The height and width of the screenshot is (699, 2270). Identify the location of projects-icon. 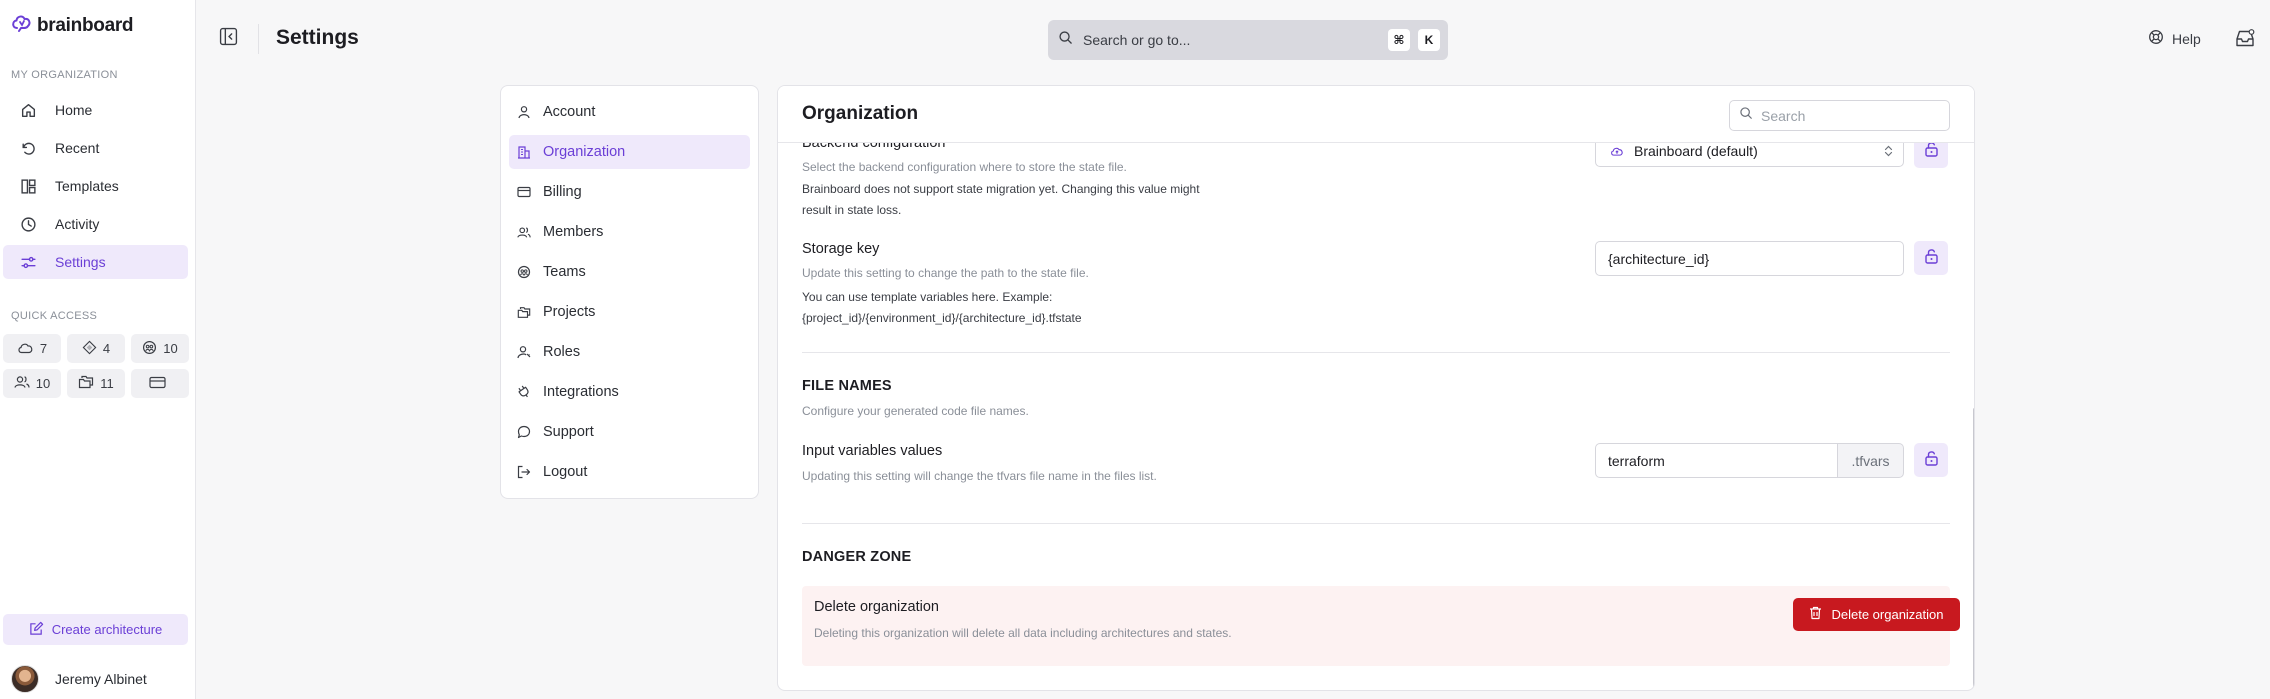
(86, 383).